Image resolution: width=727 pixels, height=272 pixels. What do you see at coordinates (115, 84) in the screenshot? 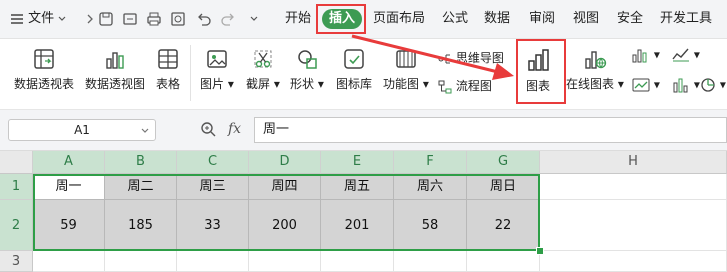
I see `pivot-chart-label: 数据透视图` at bounding box center [115, 84].